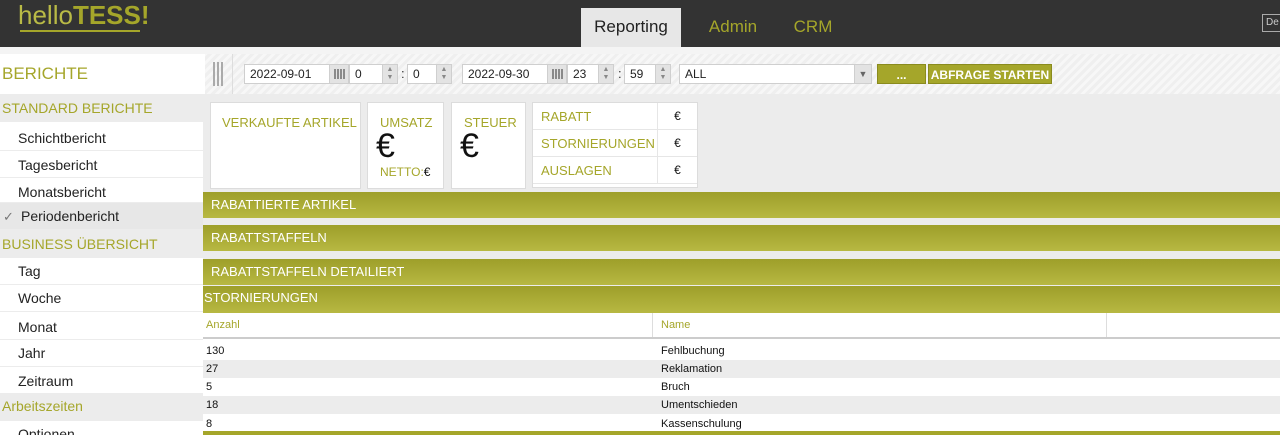 The height and width of the screenshot is (435, 1280). I want to click on summary-table: RABATT € STORNIERUNGEN € AUSLAGEN €, so click(615, 145).